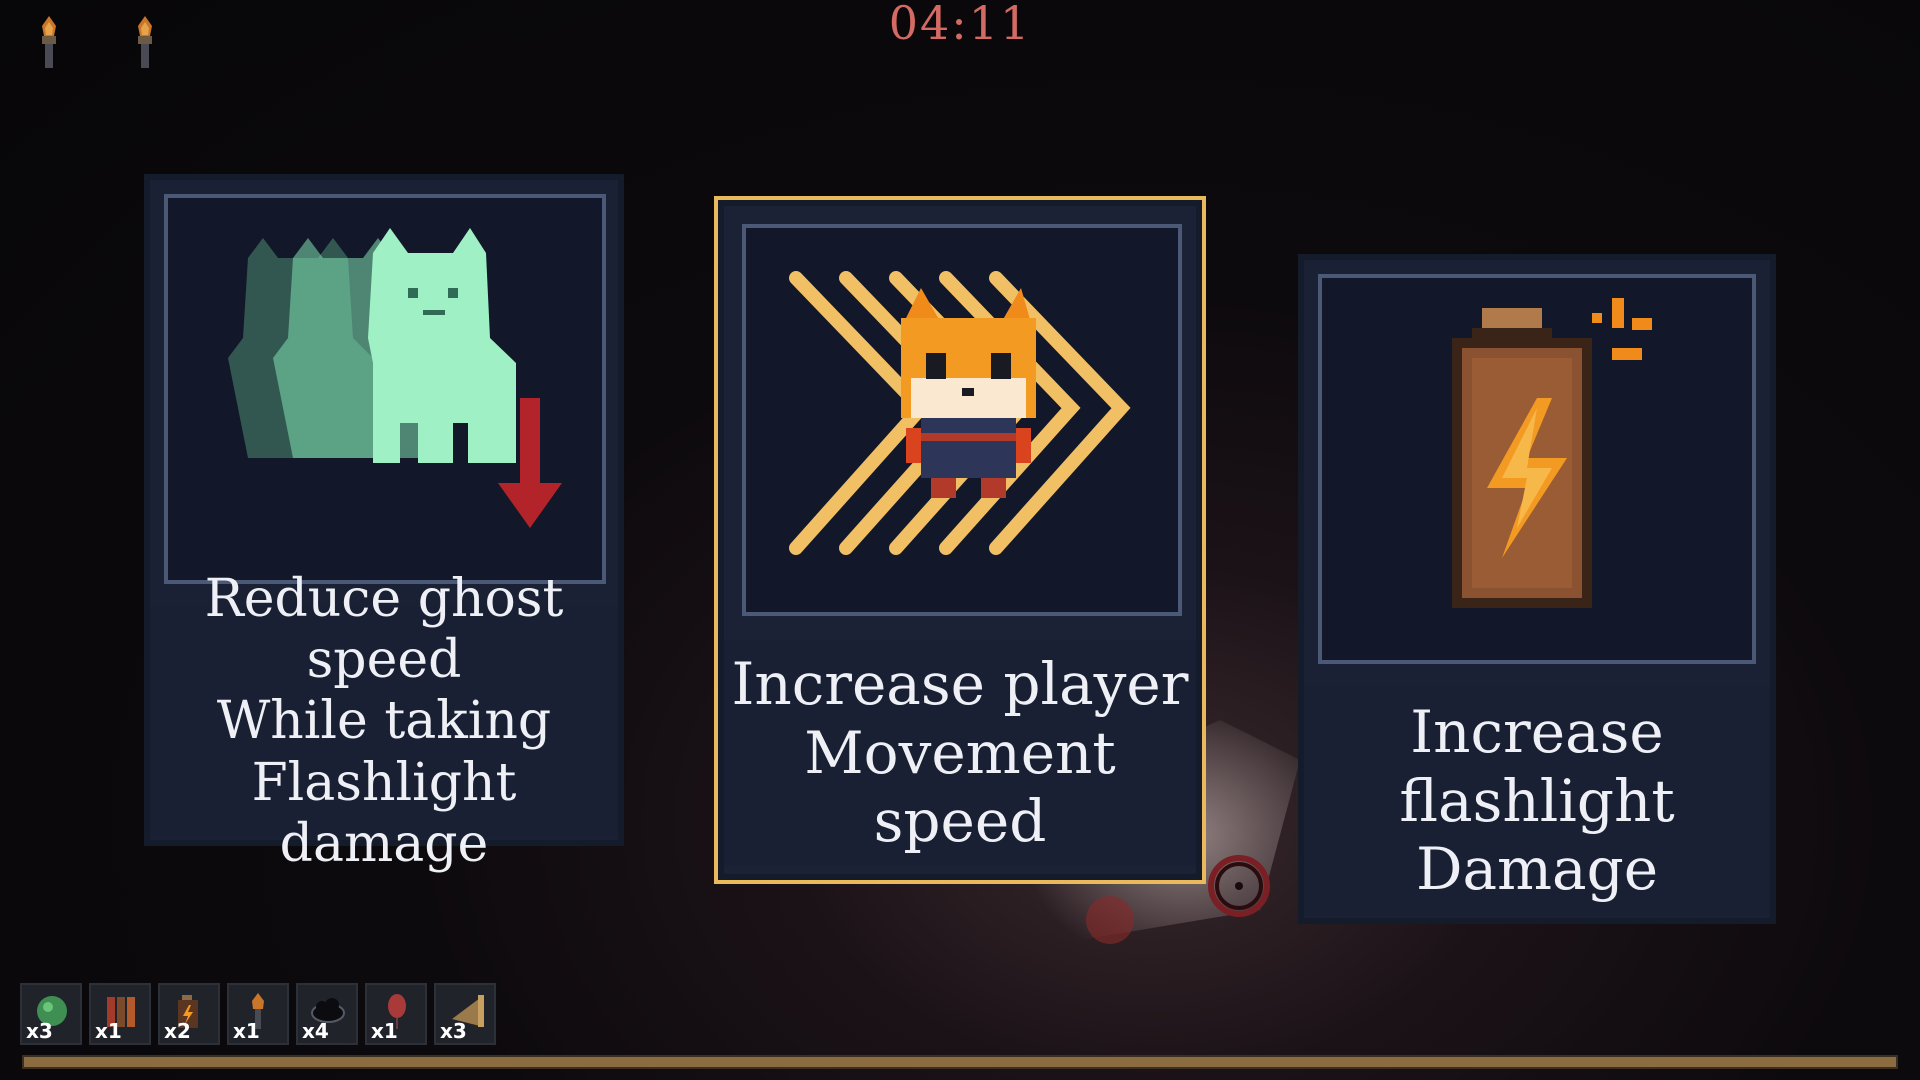 Image resolution: width=1920 pixels, height=1080 pixels. What do you see at coordinates (1239, 886) in the screenshot?
I see `crosshair-icon` at bounding box center [1239, 886].